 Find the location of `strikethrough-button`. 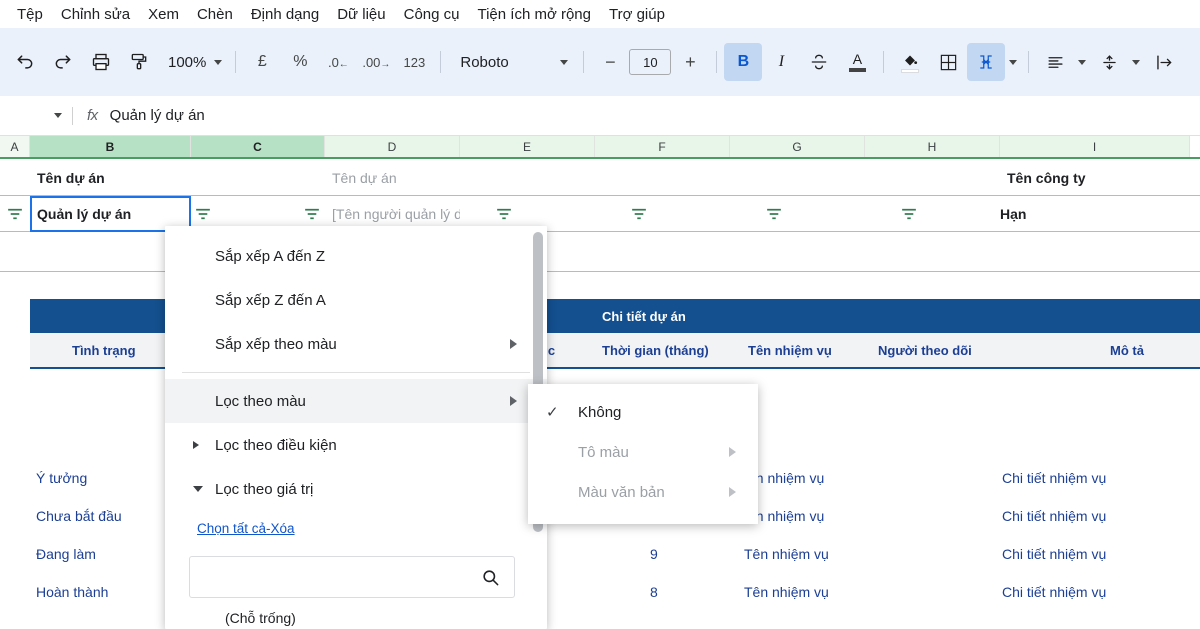

strikethrough-button is located at coordinates (819, 62).